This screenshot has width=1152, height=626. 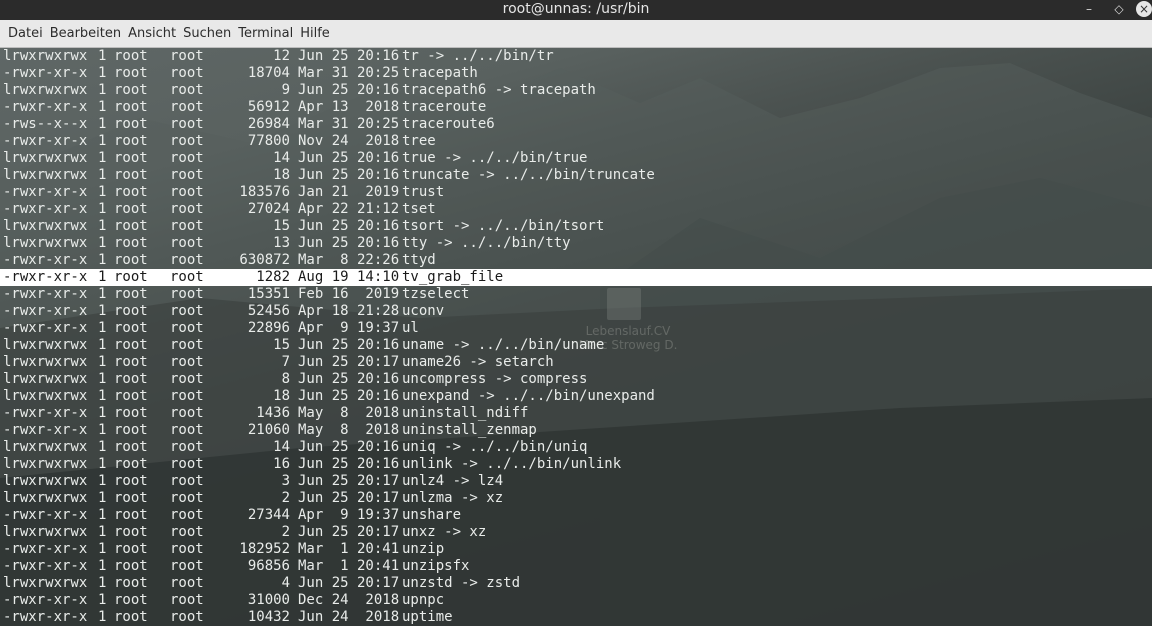 I want to click on size-cell: 26984, so click(x=268, y=124).